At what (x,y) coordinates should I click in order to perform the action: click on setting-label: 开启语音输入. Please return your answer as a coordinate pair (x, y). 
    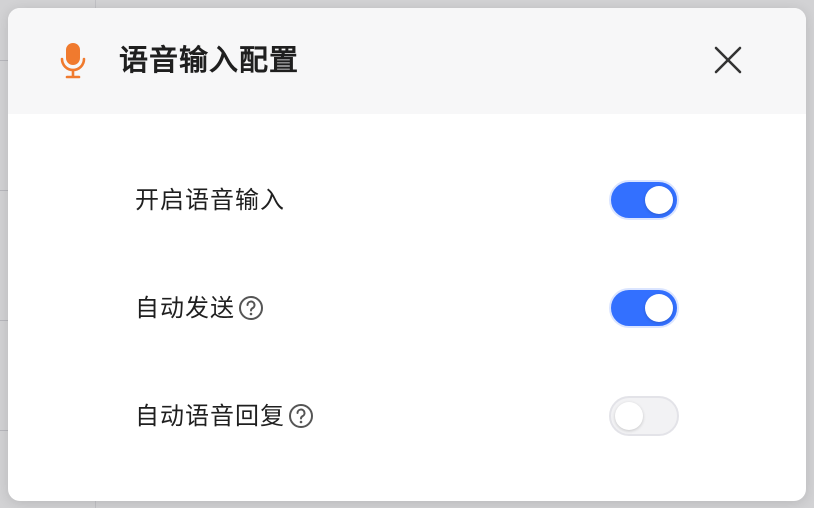
    Looking at the image, I should click on (210, 200).